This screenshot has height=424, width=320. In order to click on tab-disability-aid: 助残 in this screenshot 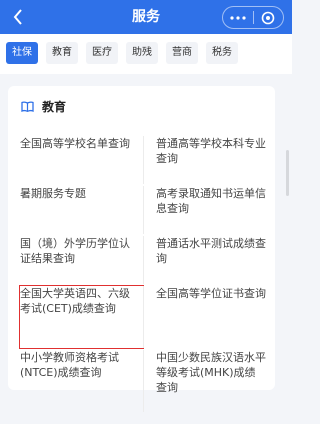, I will do `click(142, 53)`.